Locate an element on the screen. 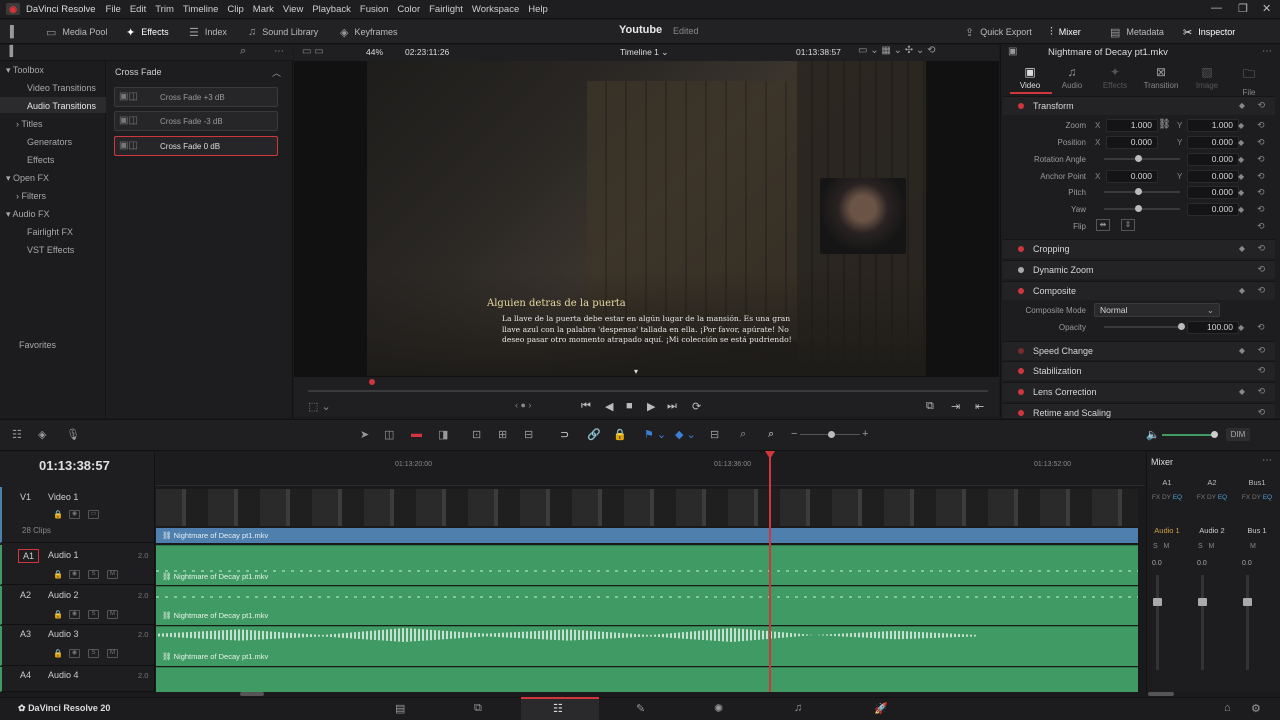 The image size is (1280, 720). zoom-slider-knob is located at coordinates (831, 434).